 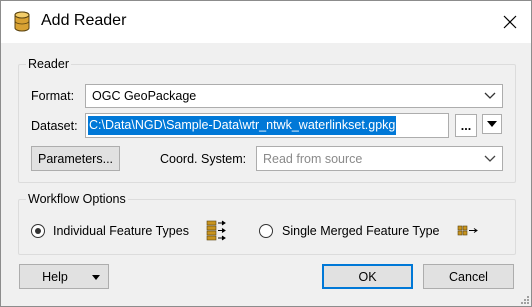 I want to click on ok-button: OK, so click(x=367, y=276).